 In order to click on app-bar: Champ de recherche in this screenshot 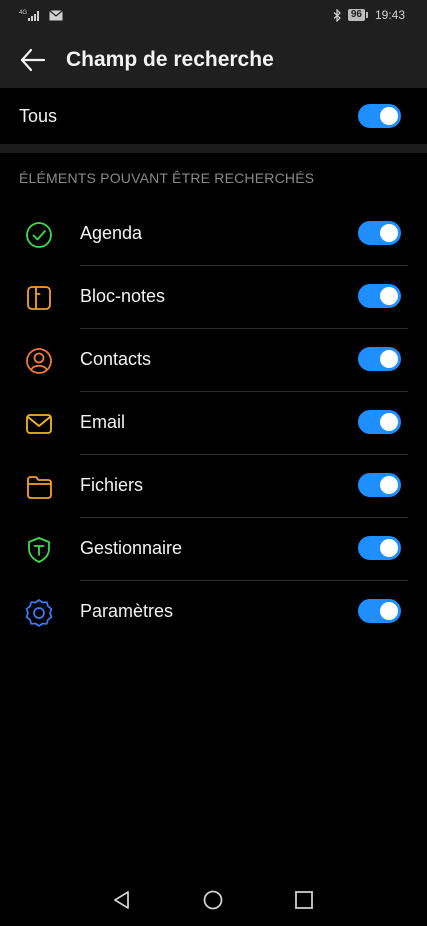, I will do `click(213, 60)`.